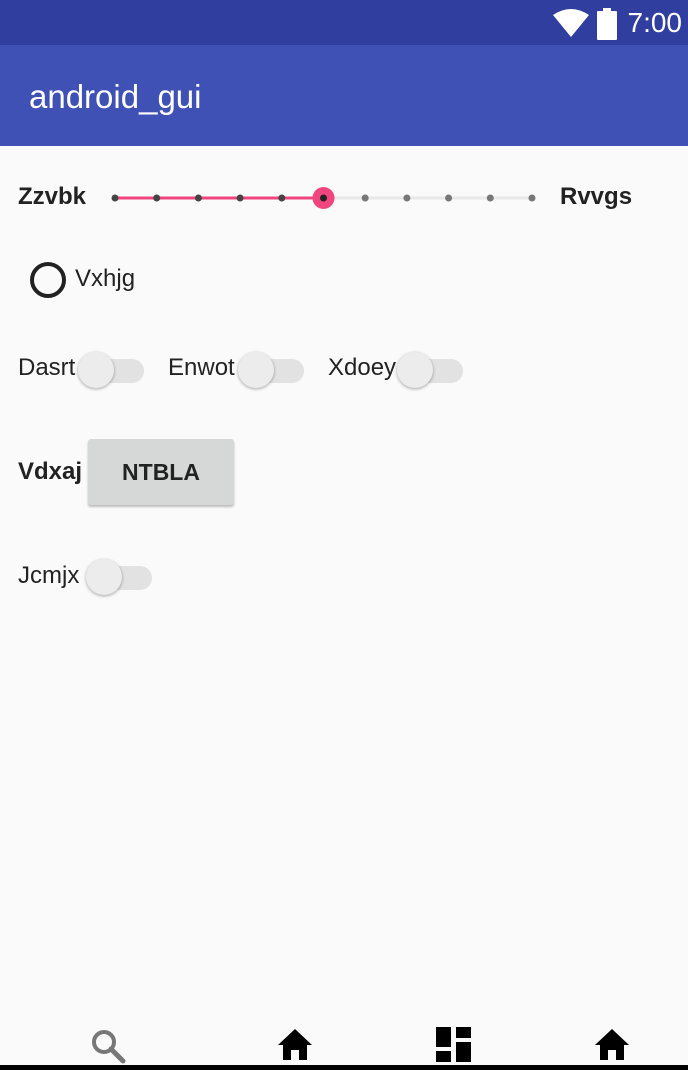  I want to click on nav-bar-edge, so click(344, 1067).